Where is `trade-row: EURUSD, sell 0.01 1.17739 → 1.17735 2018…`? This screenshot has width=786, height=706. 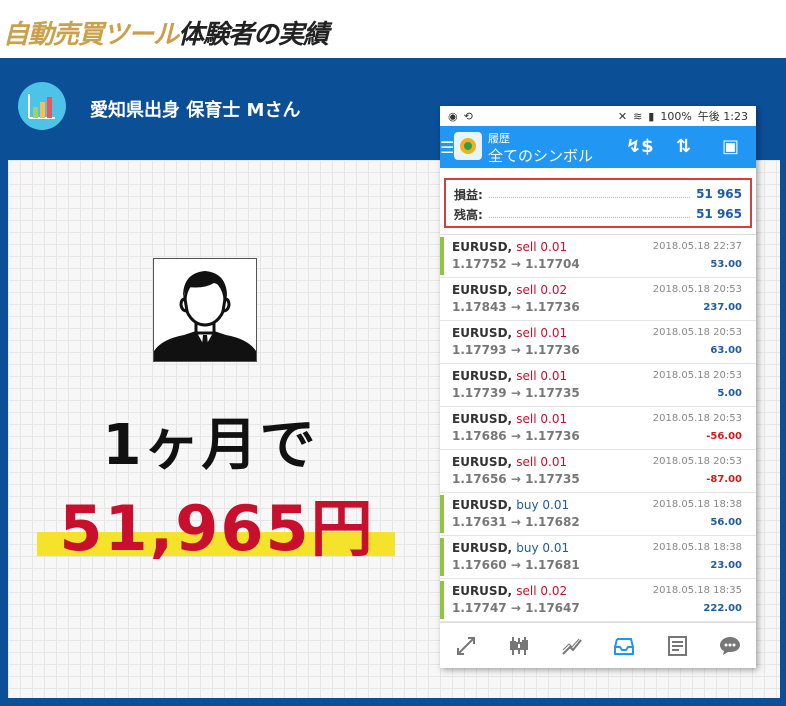
trade-row: EURUSD, sell 0.01 1.17739 → 1.17735 2018… is located at coordinates (598, 385).